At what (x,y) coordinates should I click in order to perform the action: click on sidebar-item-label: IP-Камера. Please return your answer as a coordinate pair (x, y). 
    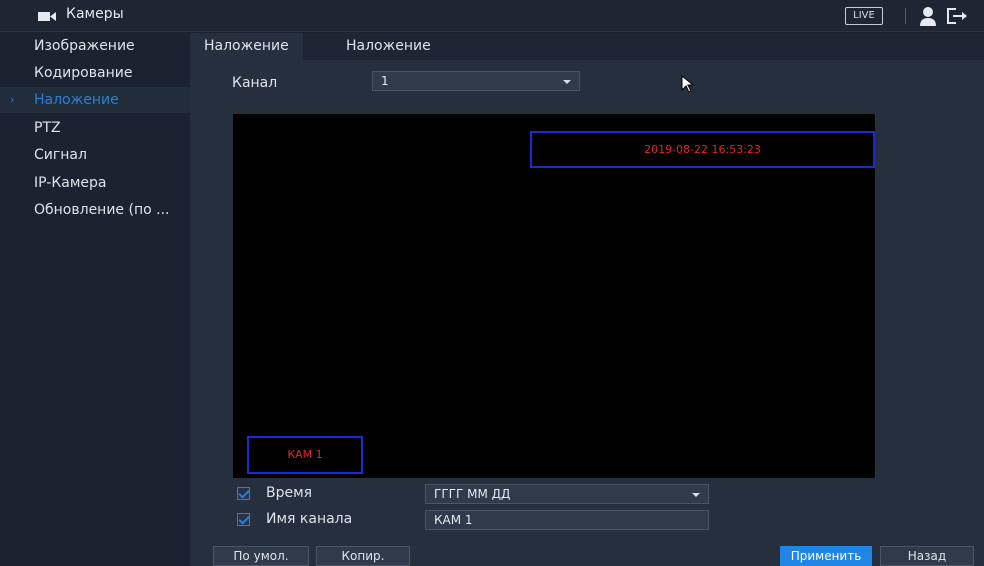
    Looking at the image, I should click on (70, 183).